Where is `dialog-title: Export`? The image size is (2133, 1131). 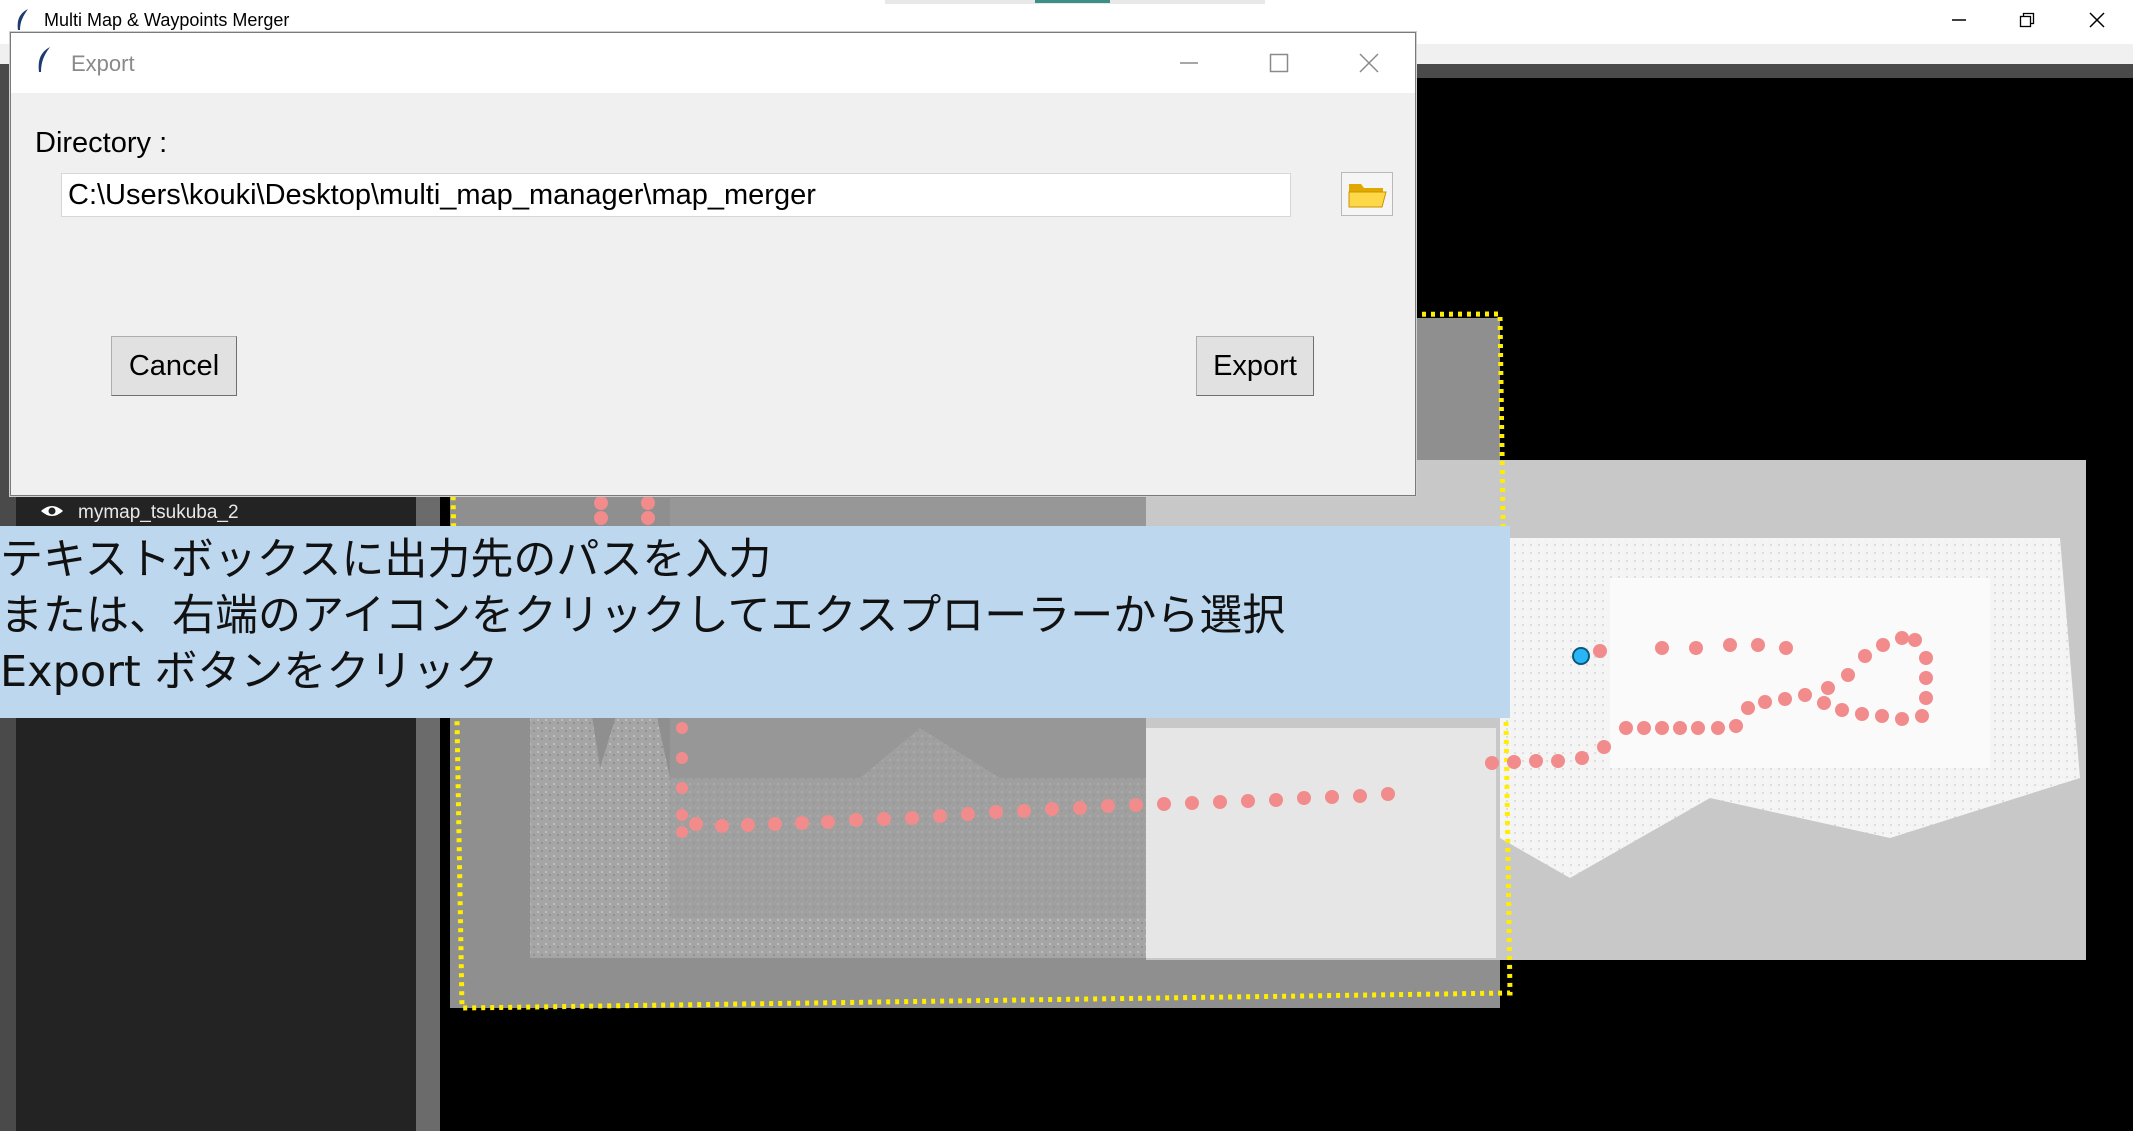 dialog-title: Export is located at coordinates (103, 63).